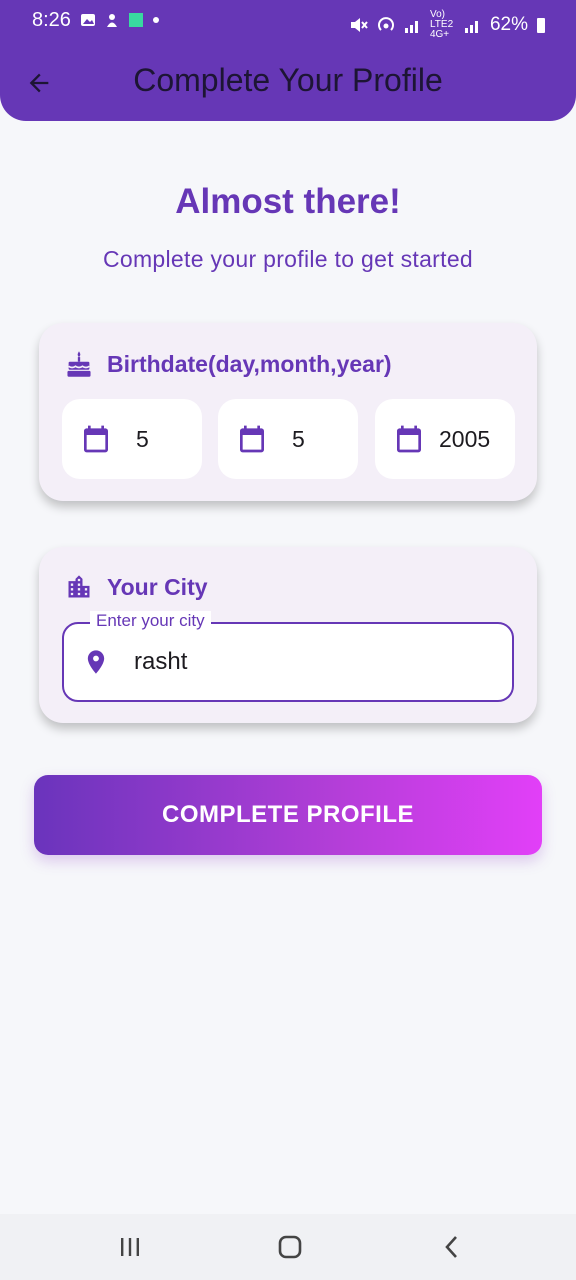 This screenshot has width=576, height=1280. Describe the element at coordinates (249, 363) in the screenshot. I see `birthdate-label: Birthdate(day,month,year)` at that location.